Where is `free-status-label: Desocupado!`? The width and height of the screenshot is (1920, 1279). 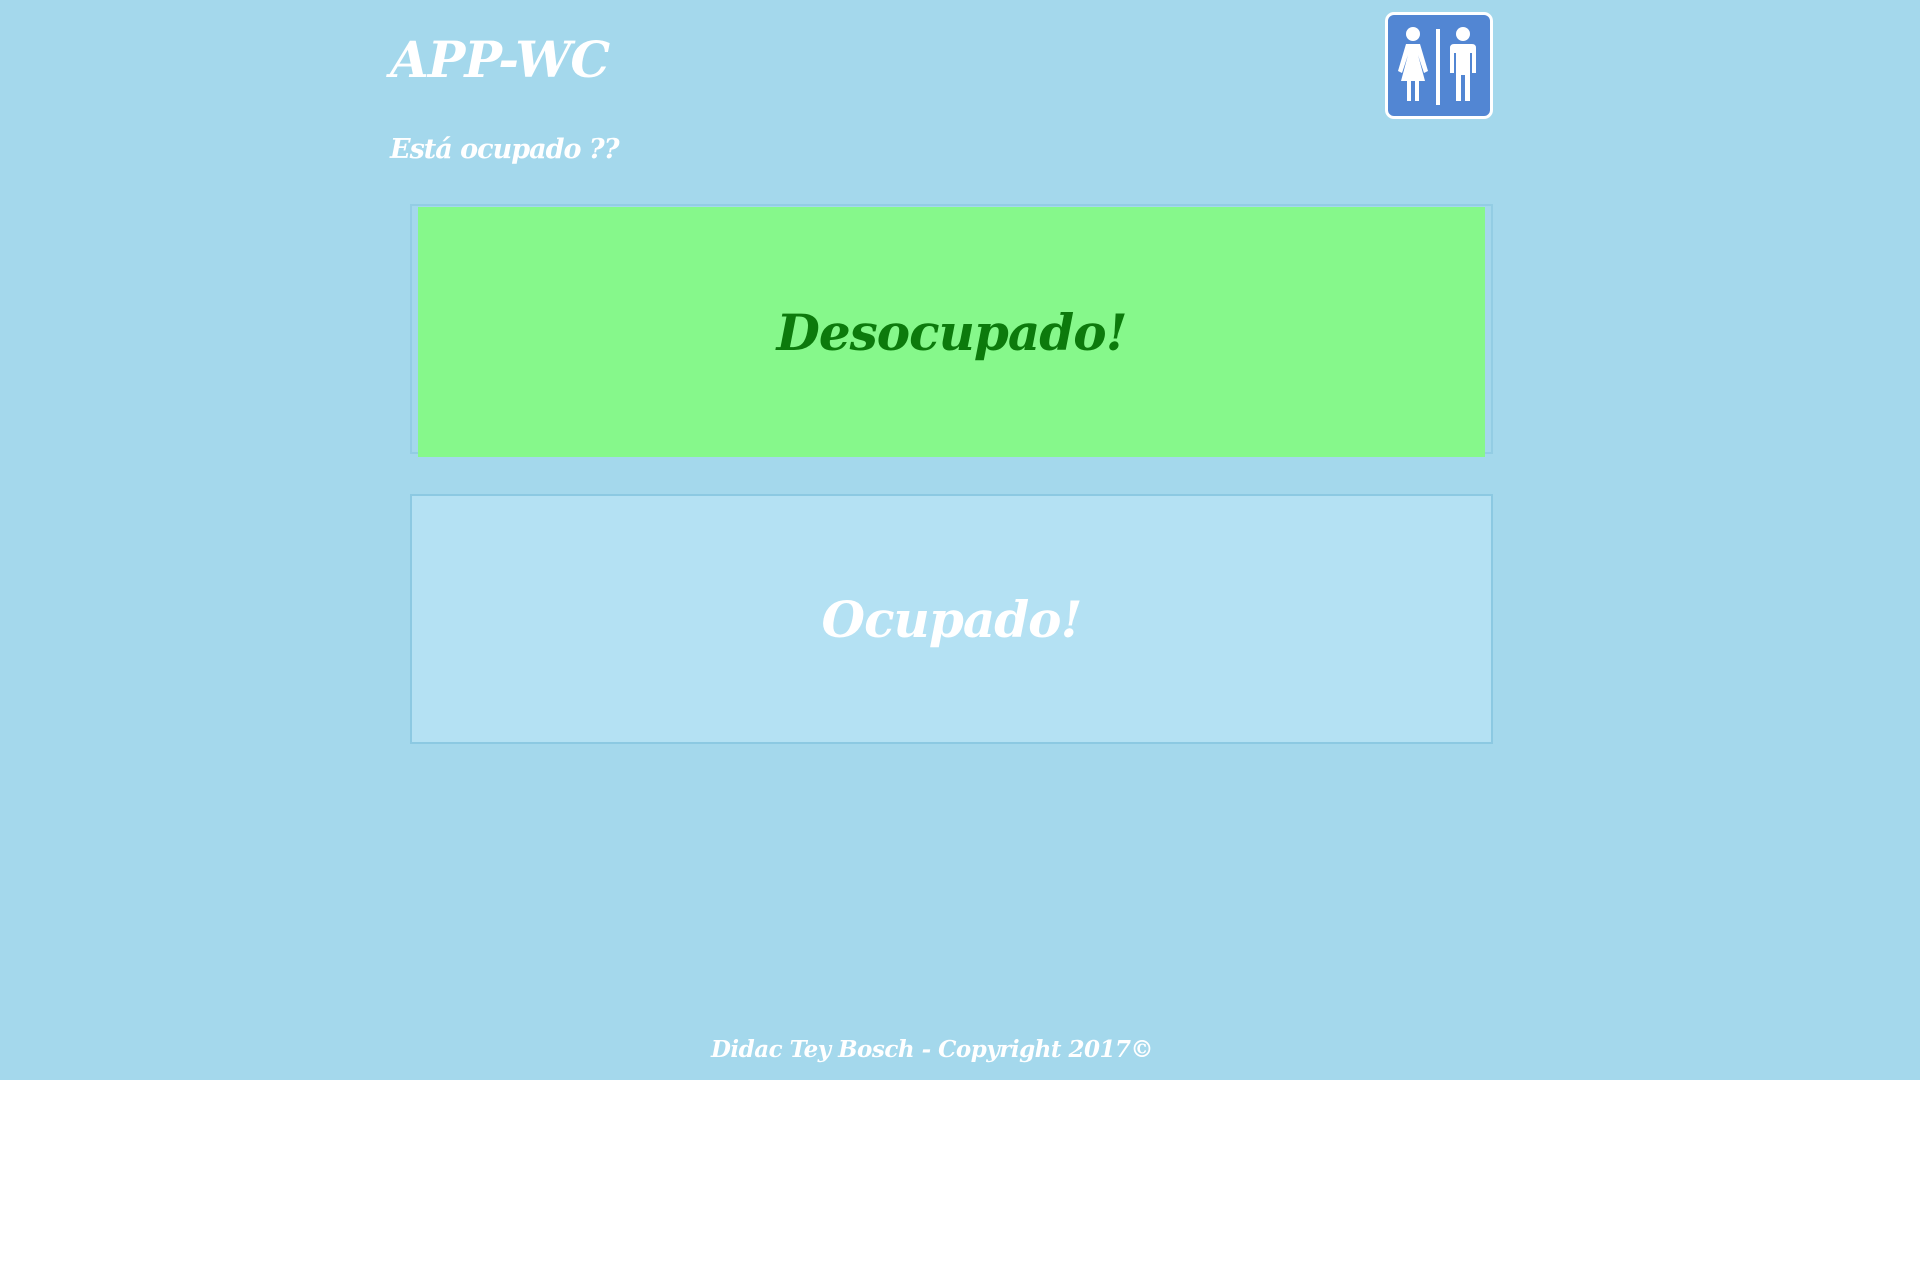 free-status-label: Desocupado! is located at coordinates (951, 332).